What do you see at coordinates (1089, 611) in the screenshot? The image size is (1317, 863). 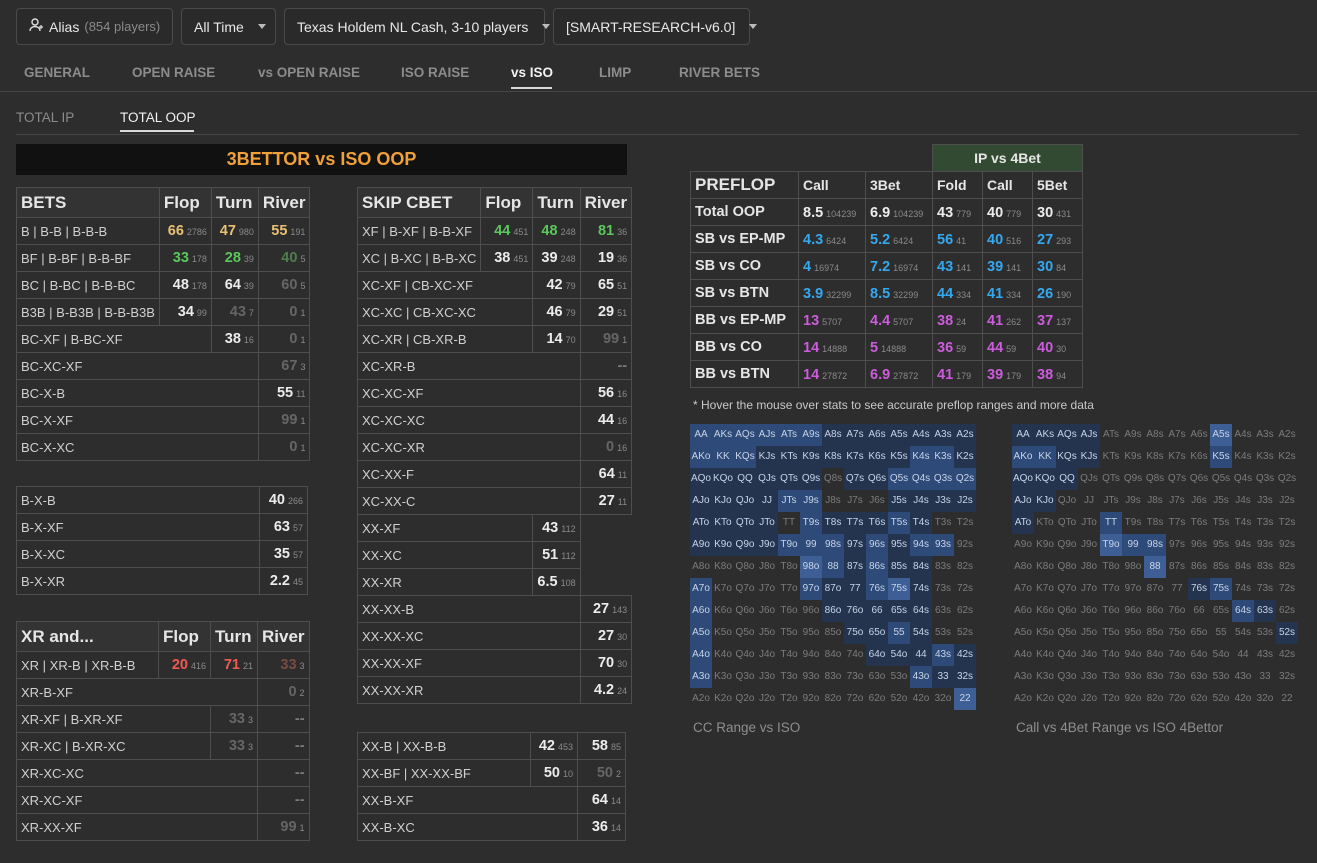 I see `range-cell: J6o` at bounding box center [1089, 611].